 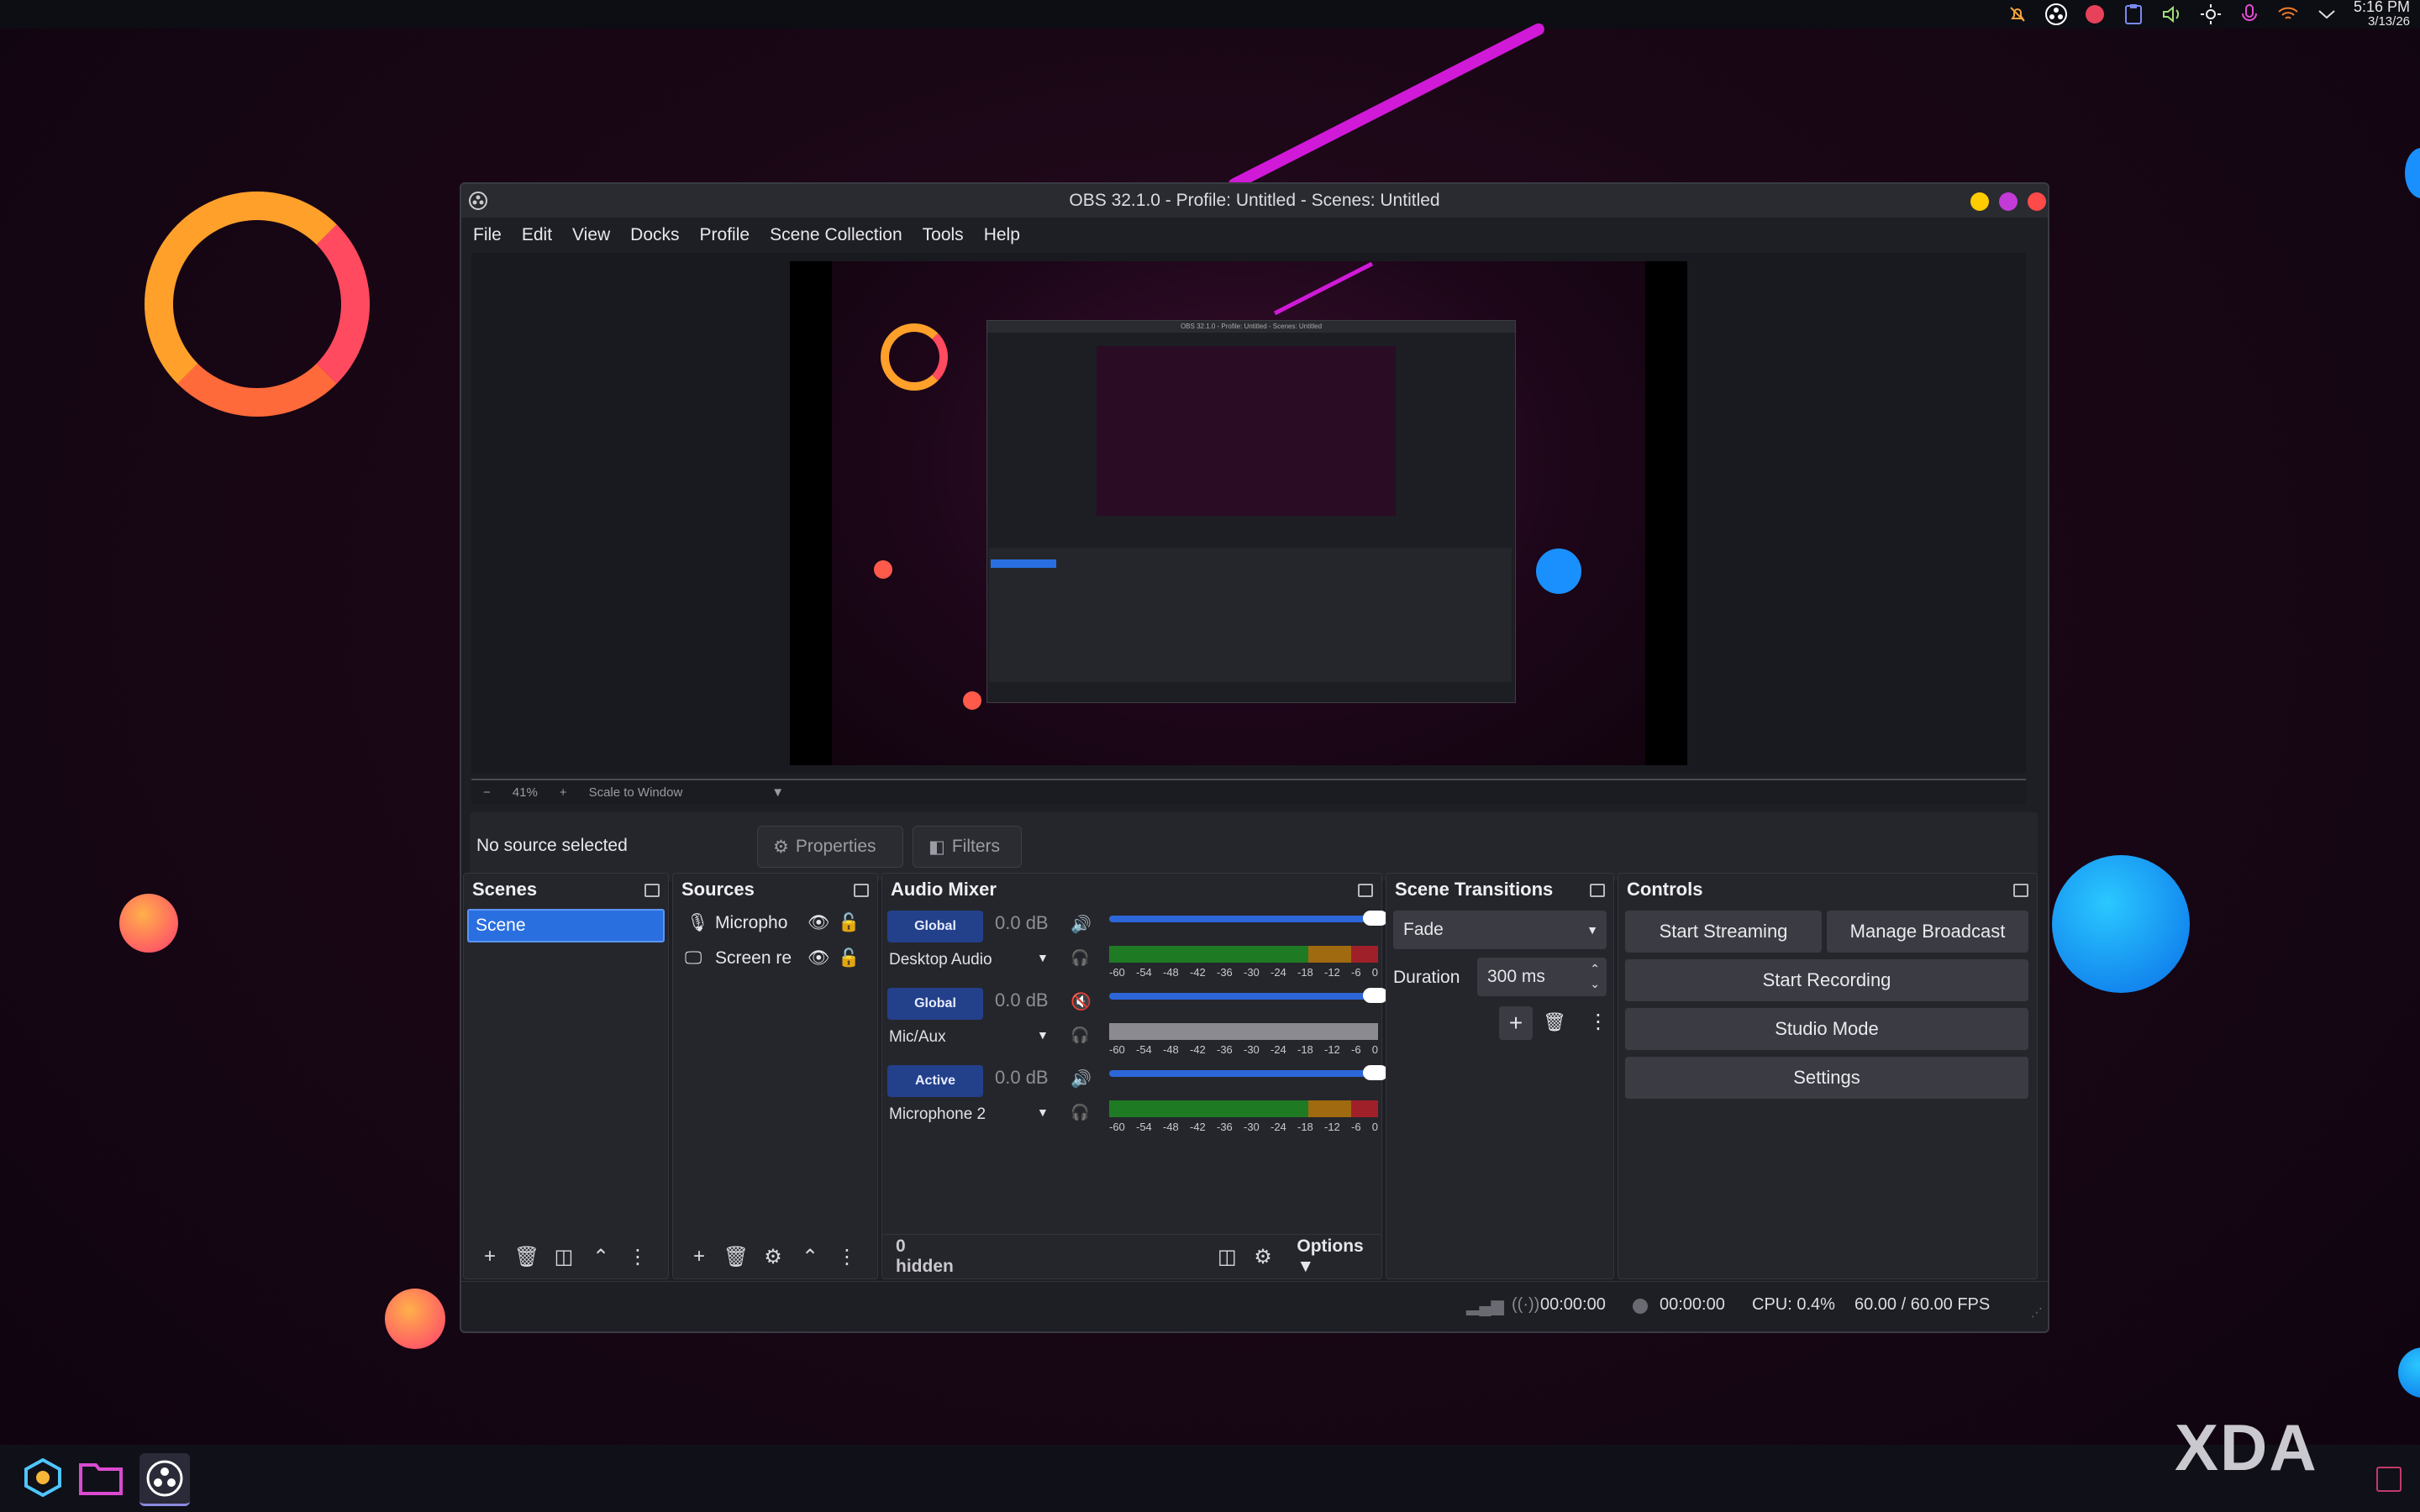 What do you see at coordinates (43, 1477) in the screenshot?
I see `app-launcher-icon` at bounding box center [43, 1477].